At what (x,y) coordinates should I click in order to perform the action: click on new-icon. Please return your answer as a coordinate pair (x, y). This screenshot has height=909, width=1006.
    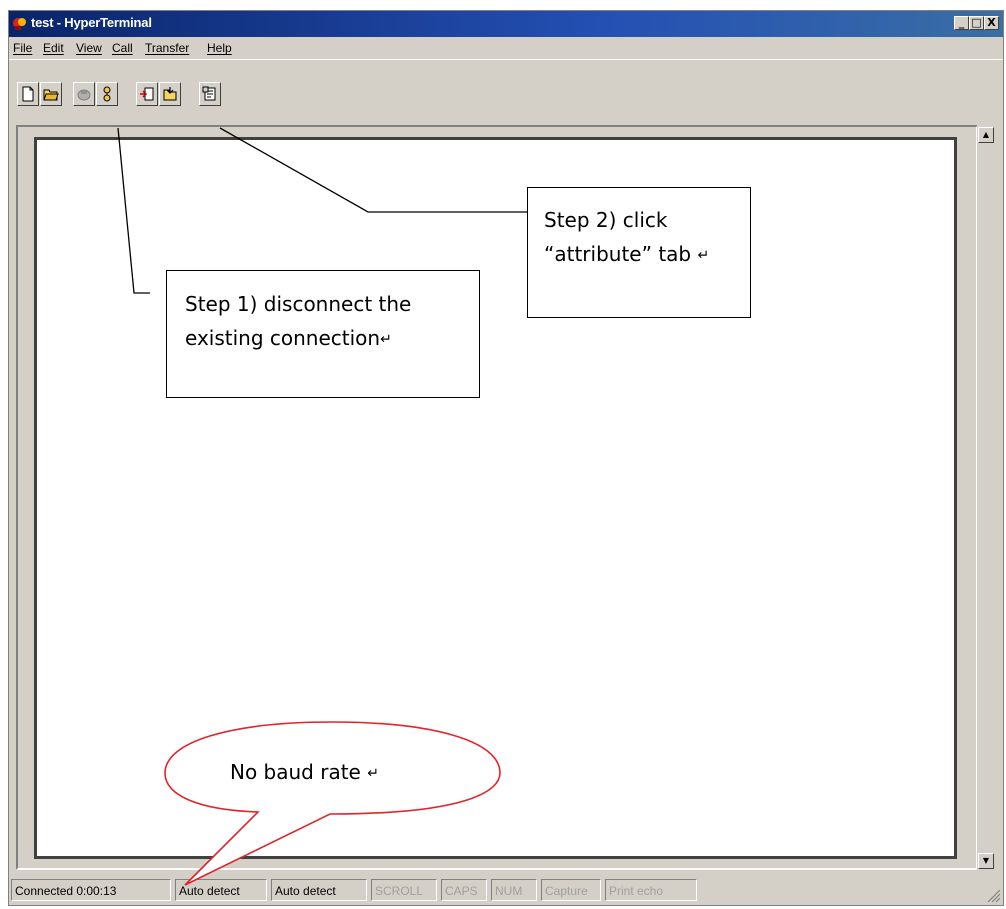
    Looking at the image, I should click on (28, 94).